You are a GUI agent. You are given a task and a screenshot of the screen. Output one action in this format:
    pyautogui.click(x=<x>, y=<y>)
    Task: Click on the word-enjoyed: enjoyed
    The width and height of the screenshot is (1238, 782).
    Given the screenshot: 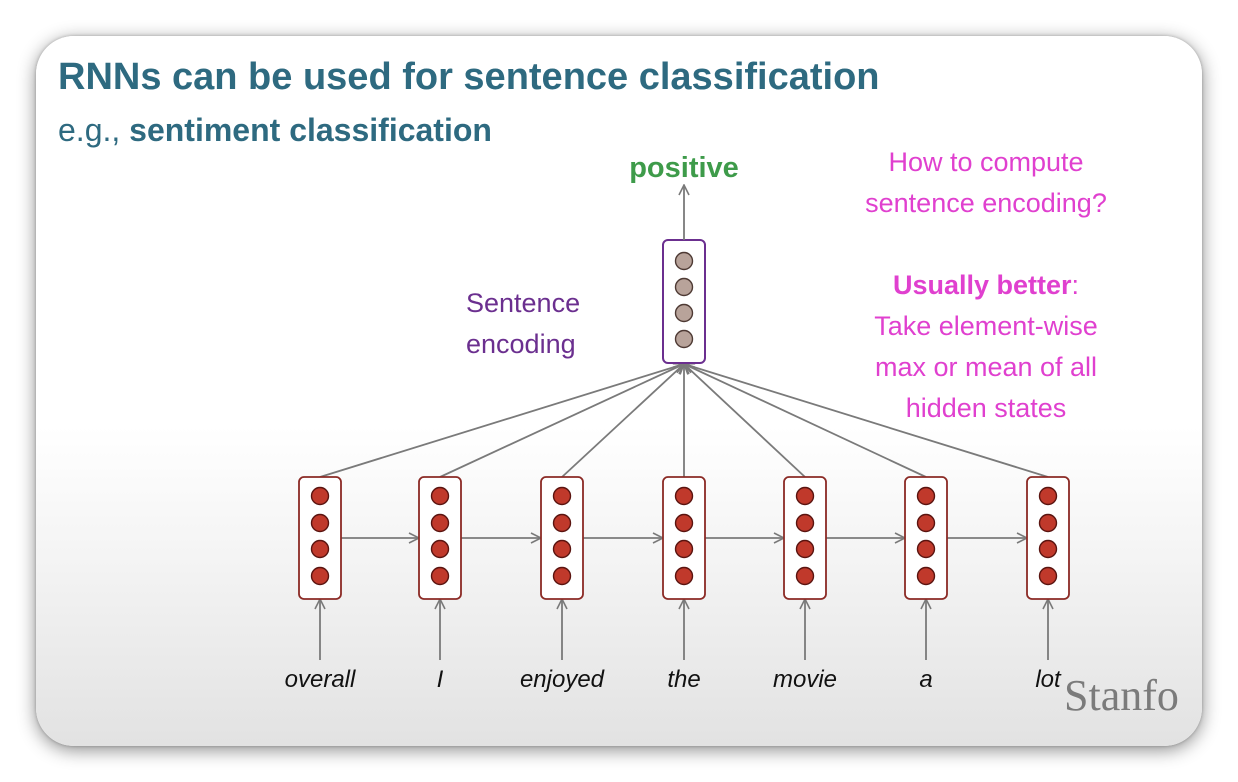 What is the action you would take?
    pyautogui.click(x=562, y=679)
    